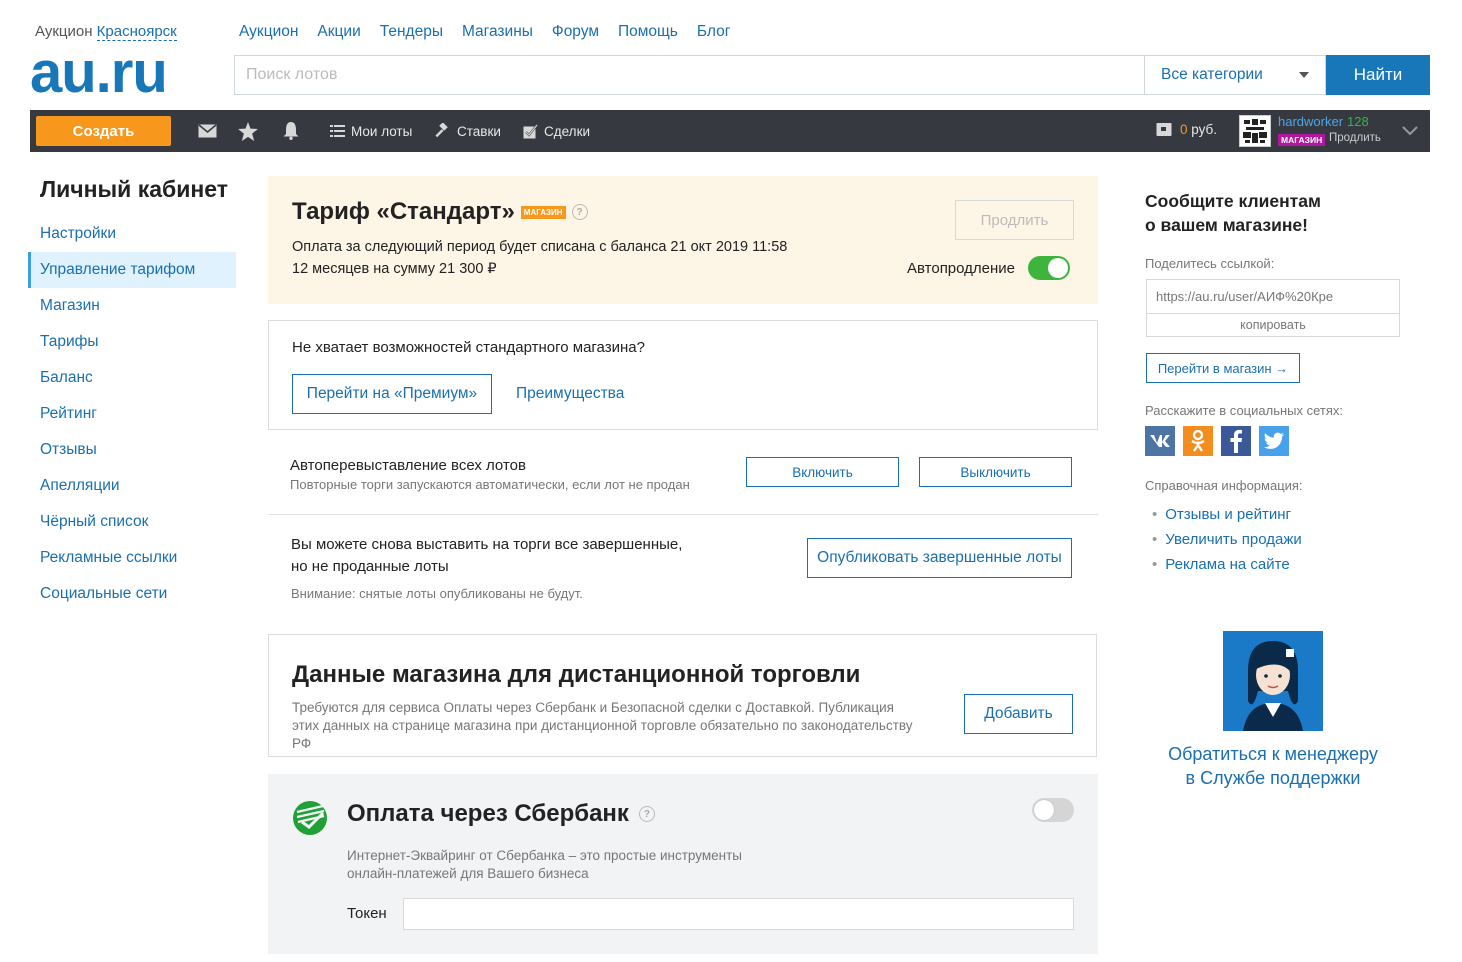 The width and height of the screenshot is (1462, 962). What do you see at coordinates (575, 32) in the screenshot?
I see `nav-forum: Форум` at bounding box center [575, 32].